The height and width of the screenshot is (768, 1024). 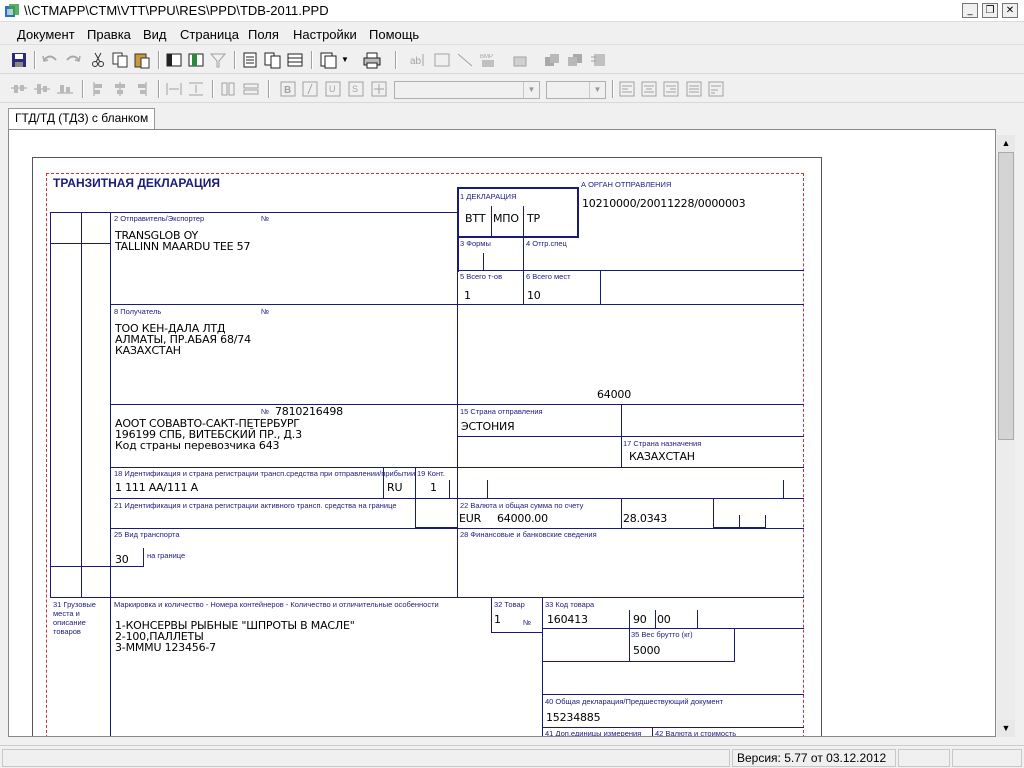 What do you see at coordinates (509, 604) in the screenshot?
I see `label-item32: 32 Товар` at bounding box center [509, 604].